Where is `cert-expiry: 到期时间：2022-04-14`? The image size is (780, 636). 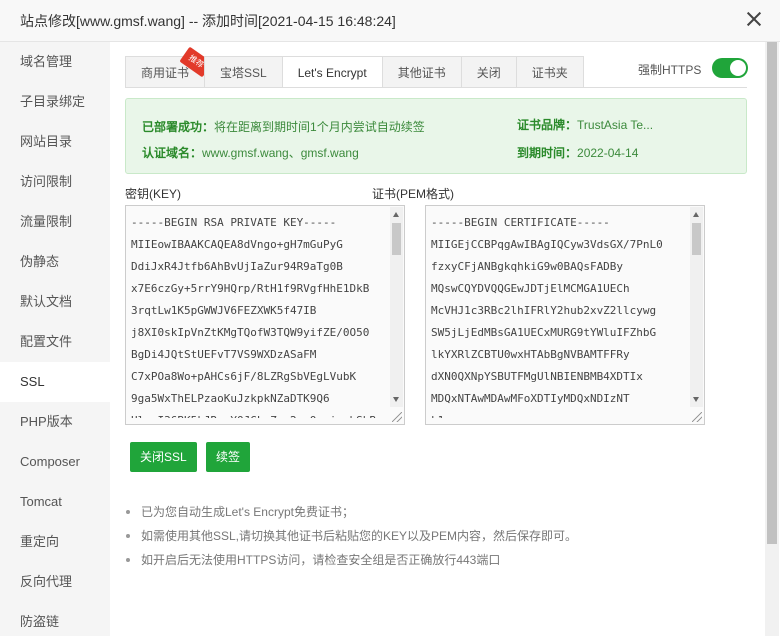 cert-expiry: 到期时间：2022-04-14 is located at coordinates (577, 152).